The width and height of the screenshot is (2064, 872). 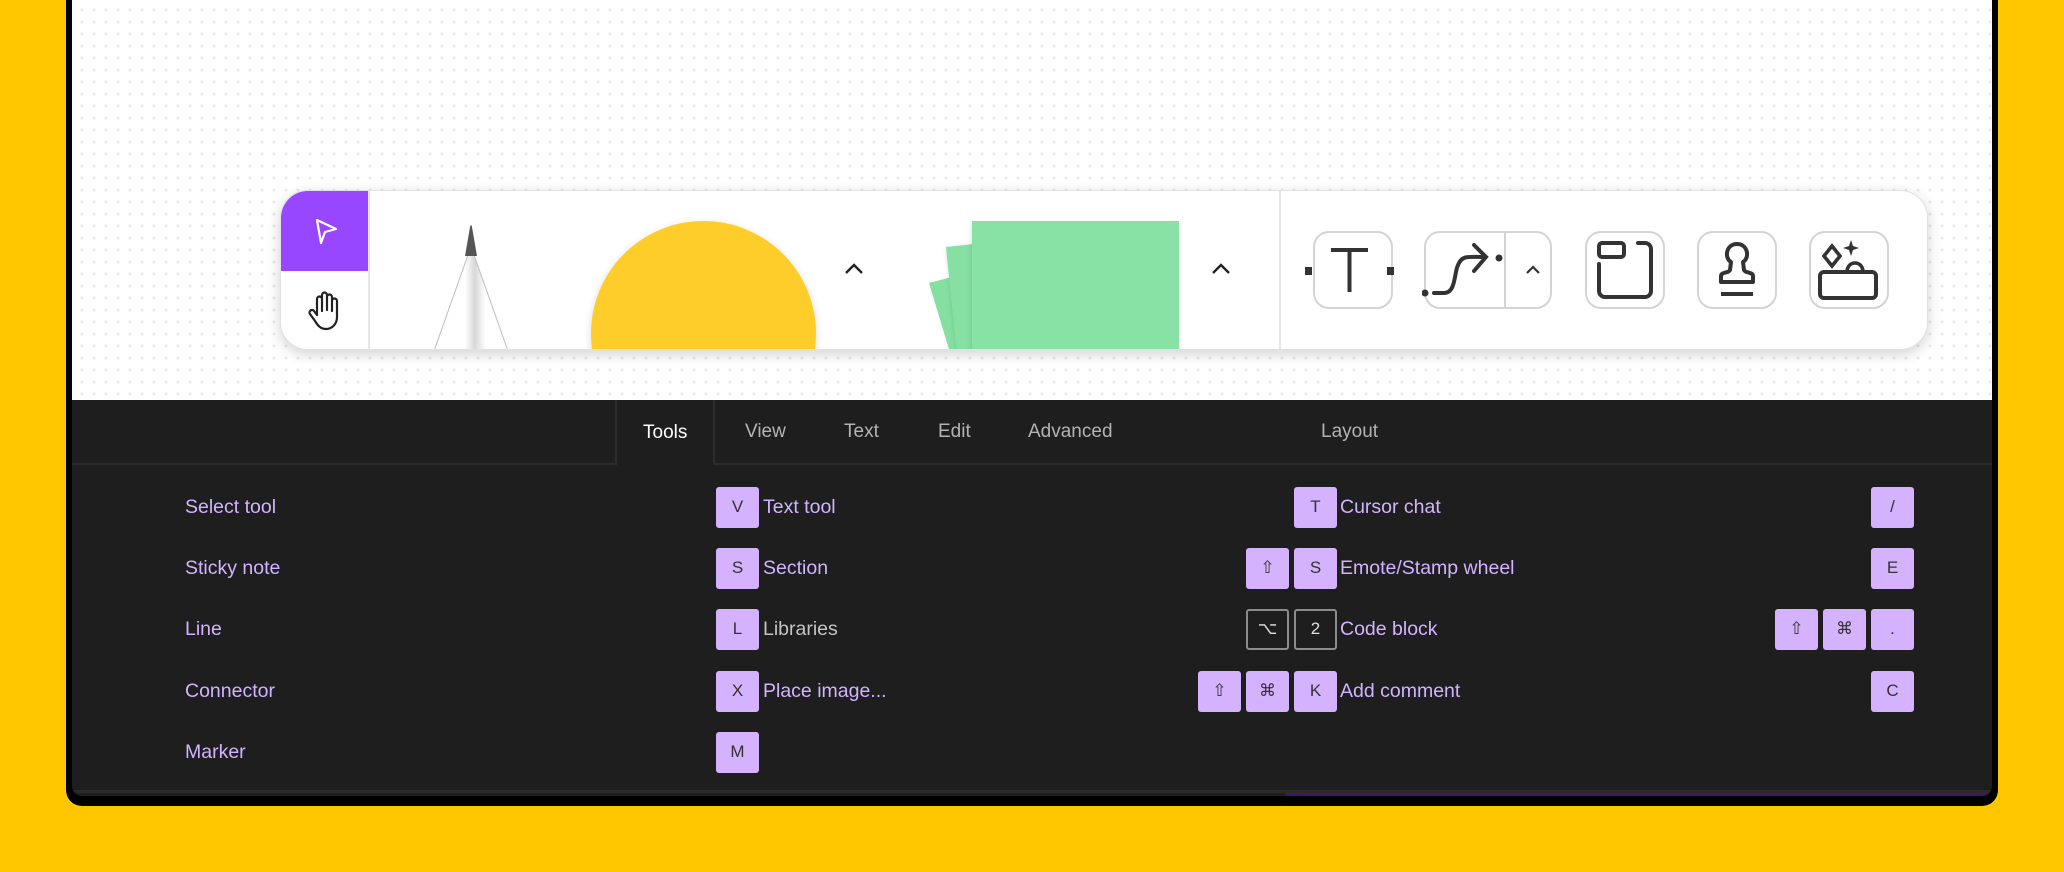 I want to click on connector-split-divider, so click(x=1505, y=270).